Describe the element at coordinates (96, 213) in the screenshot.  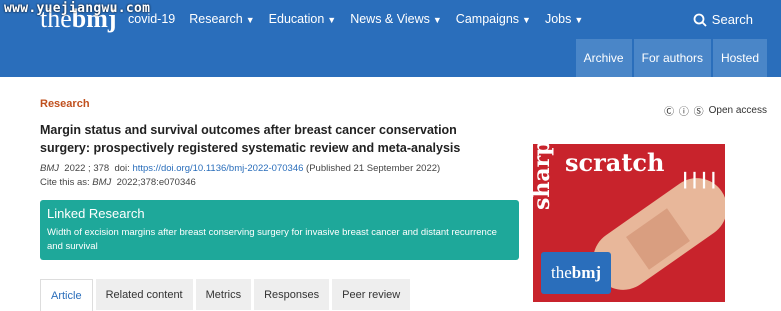
I see `linked-research-title: Linked Research` at that location.